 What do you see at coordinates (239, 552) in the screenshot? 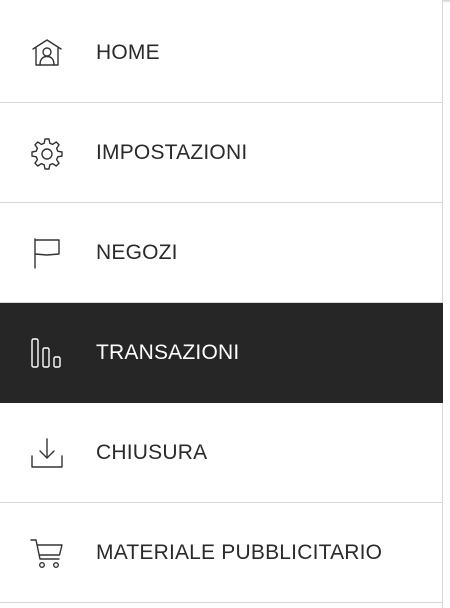
I see `menu-item-label: MATERIALE PUBBLICITARIO` at bounding box center [239, 552].